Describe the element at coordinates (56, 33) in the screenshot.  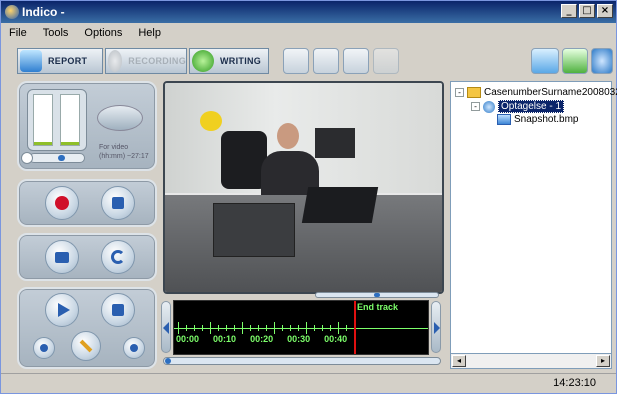
I see `menu-tools: Tools` at that location.